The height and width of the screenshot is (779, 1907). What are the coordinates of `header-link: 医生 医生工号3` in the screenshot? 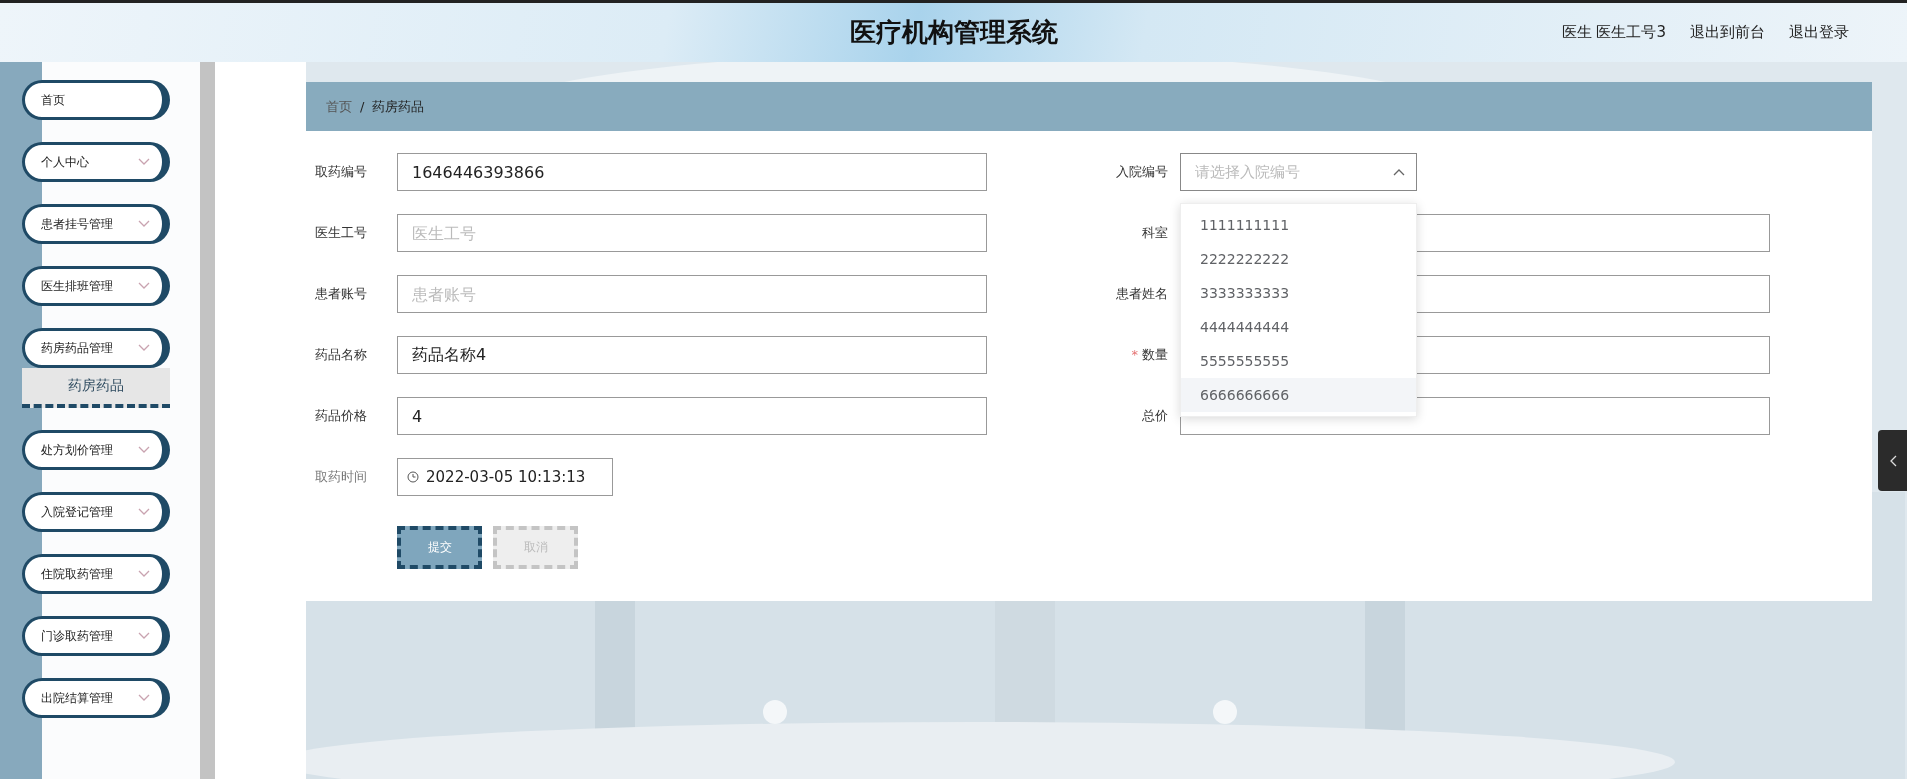 It's located at (1613, 32).